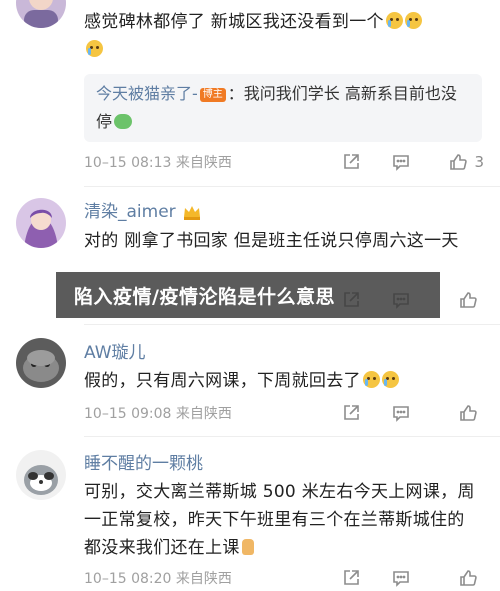 The height and width of the screenshot is (591, 500). I want to click on thumbs-up-emoji-icon, so click(247, 547).